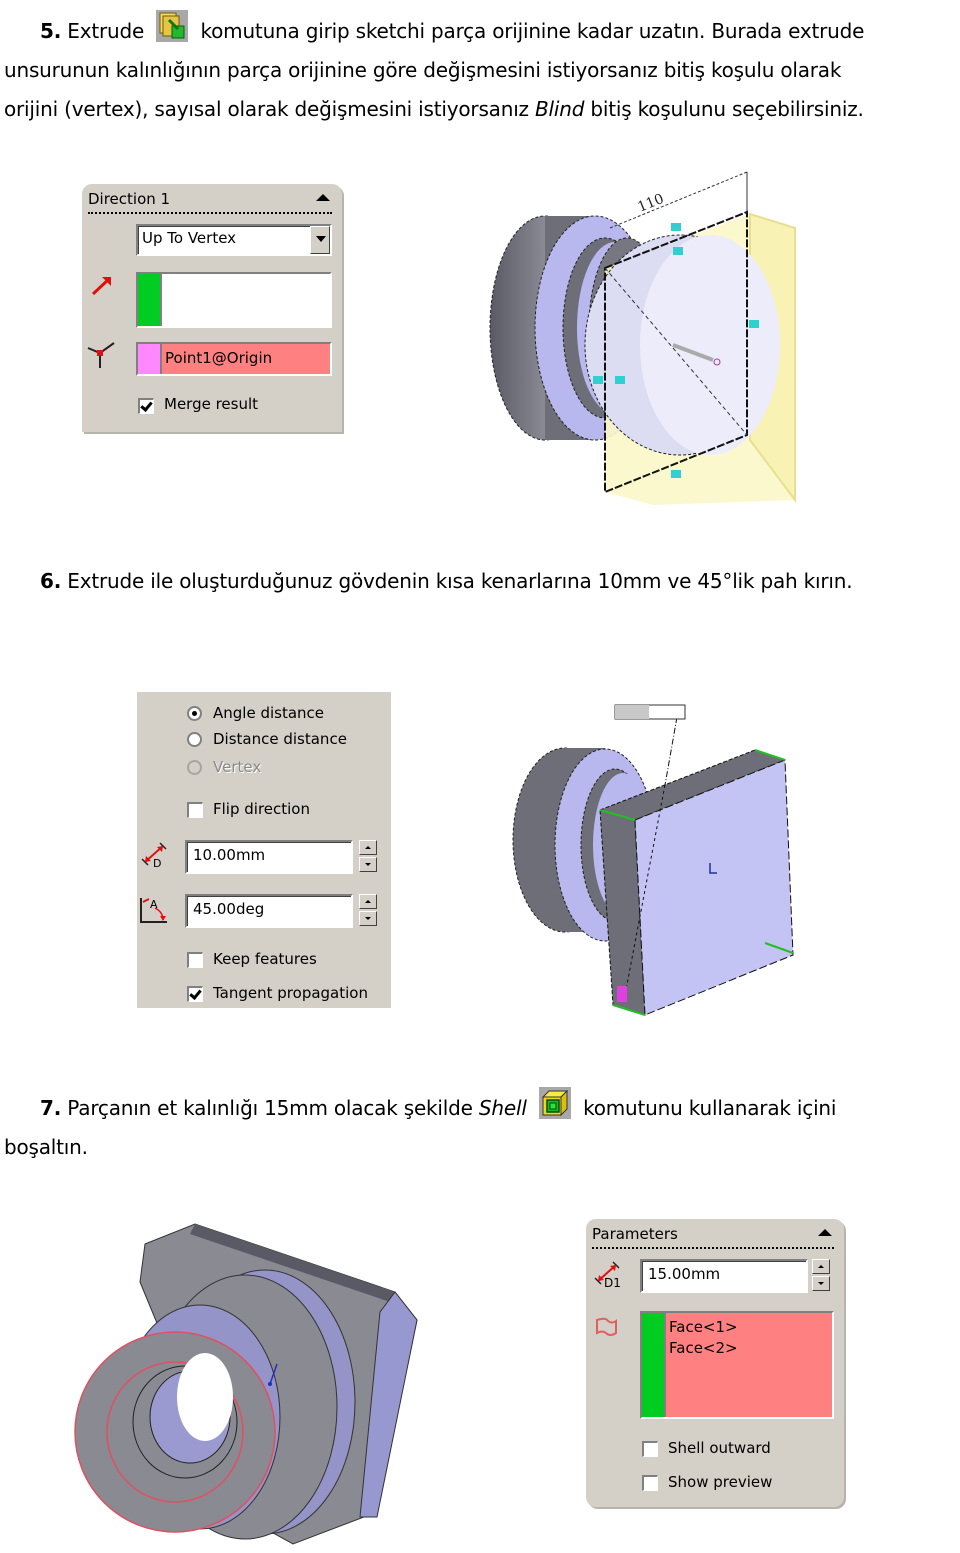 The width and height of the screenshot is (960, 1553). I want to click on shell-outward-checkbox, so click(650, 1449).